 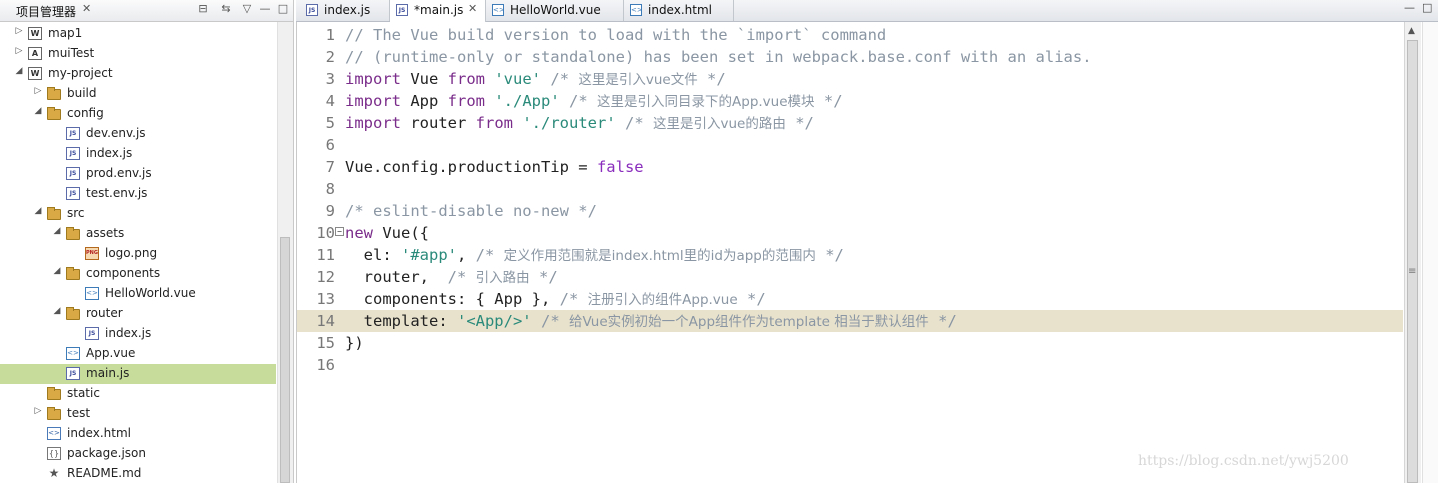 I want to click on code-token: from, so click(x=466, y=101).